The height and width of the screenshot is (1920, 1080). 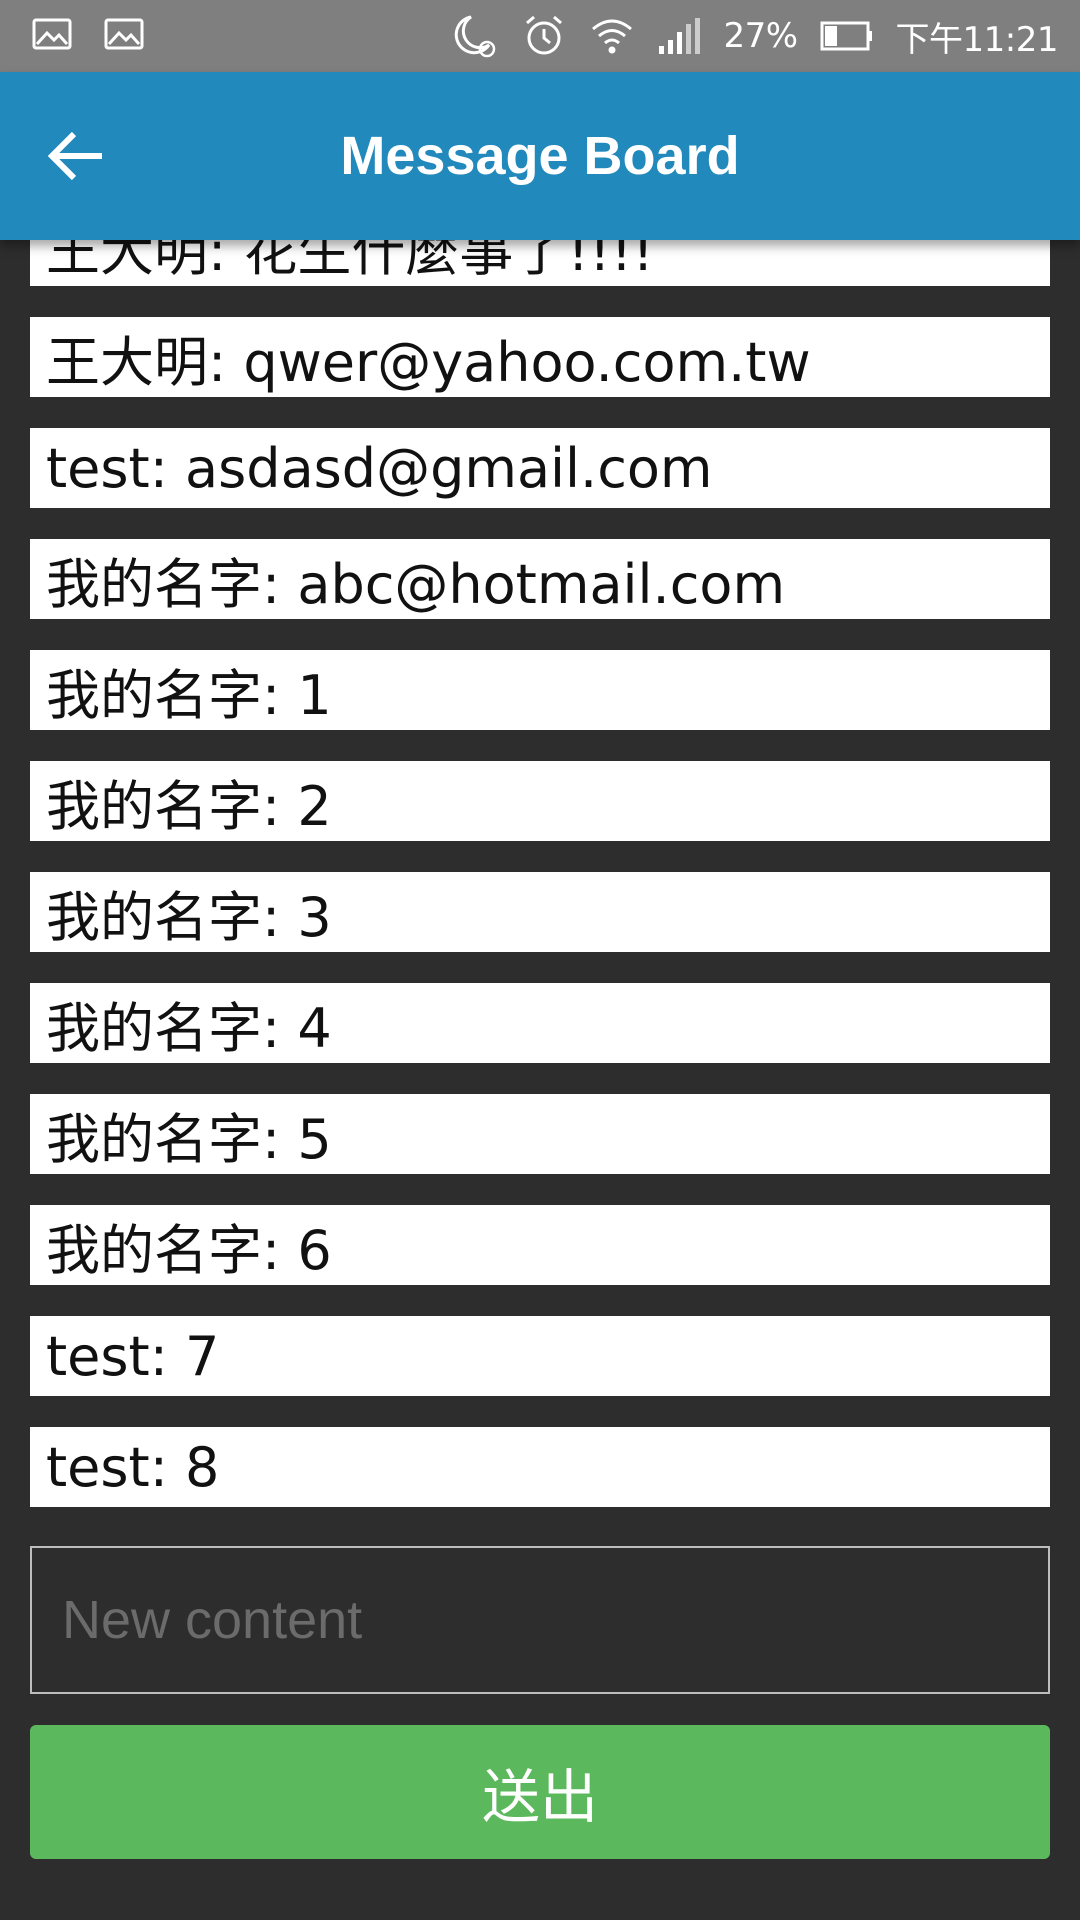 I want to click on system-status: 27% 下午11:21, so click(x=754, y=36).